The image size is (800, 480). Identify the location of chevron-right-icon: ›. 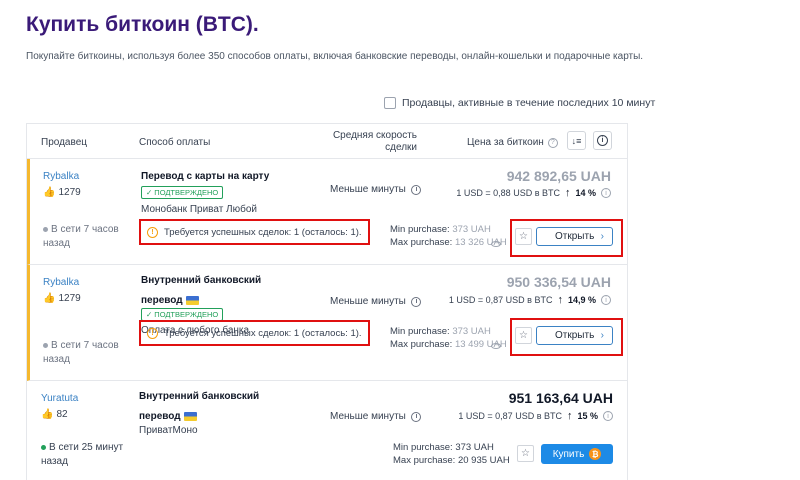
(602, 236).